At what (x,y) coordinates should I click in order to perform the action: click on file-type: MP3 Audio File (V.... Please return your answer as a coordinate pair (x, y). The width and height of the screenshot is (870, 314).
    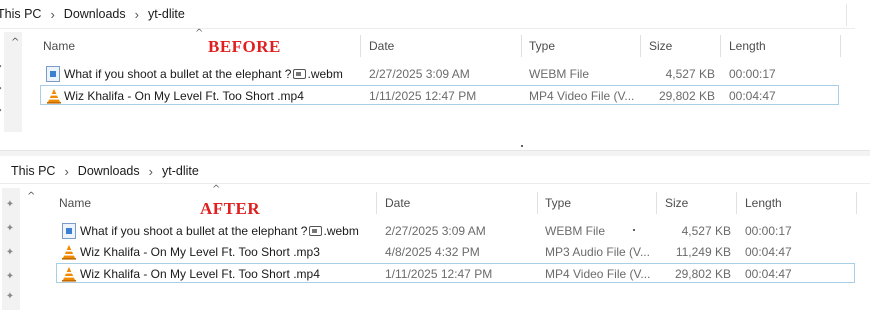
    Looking at the image, I should click on (597, 252).